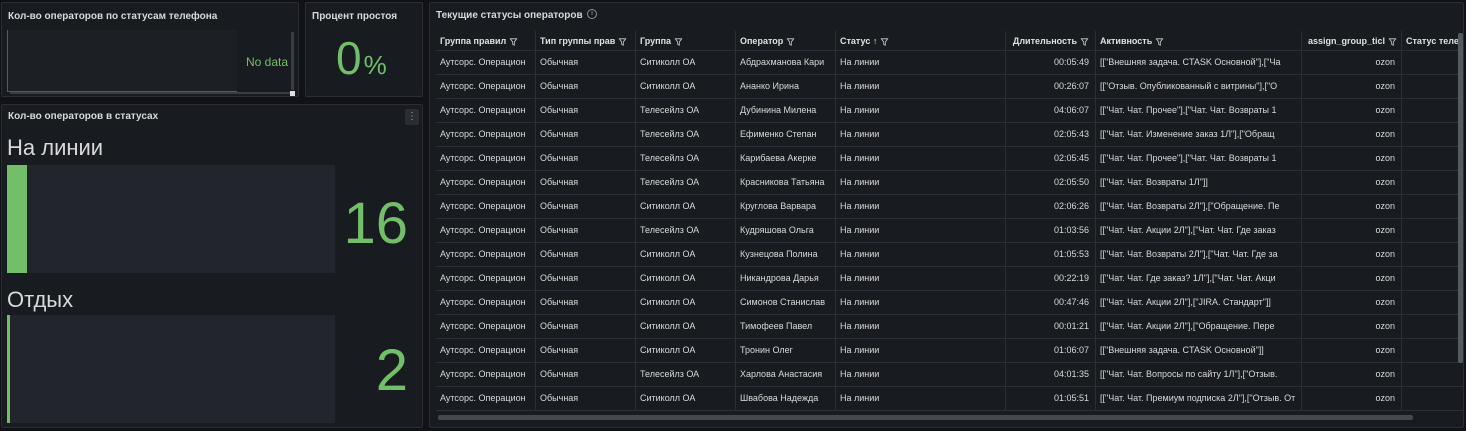 The image size is (1466, 431). Describe the element at coordinates (83, 116) in the screenshot. I see `panel-title: Кол-во операторов в статусах` at that location.